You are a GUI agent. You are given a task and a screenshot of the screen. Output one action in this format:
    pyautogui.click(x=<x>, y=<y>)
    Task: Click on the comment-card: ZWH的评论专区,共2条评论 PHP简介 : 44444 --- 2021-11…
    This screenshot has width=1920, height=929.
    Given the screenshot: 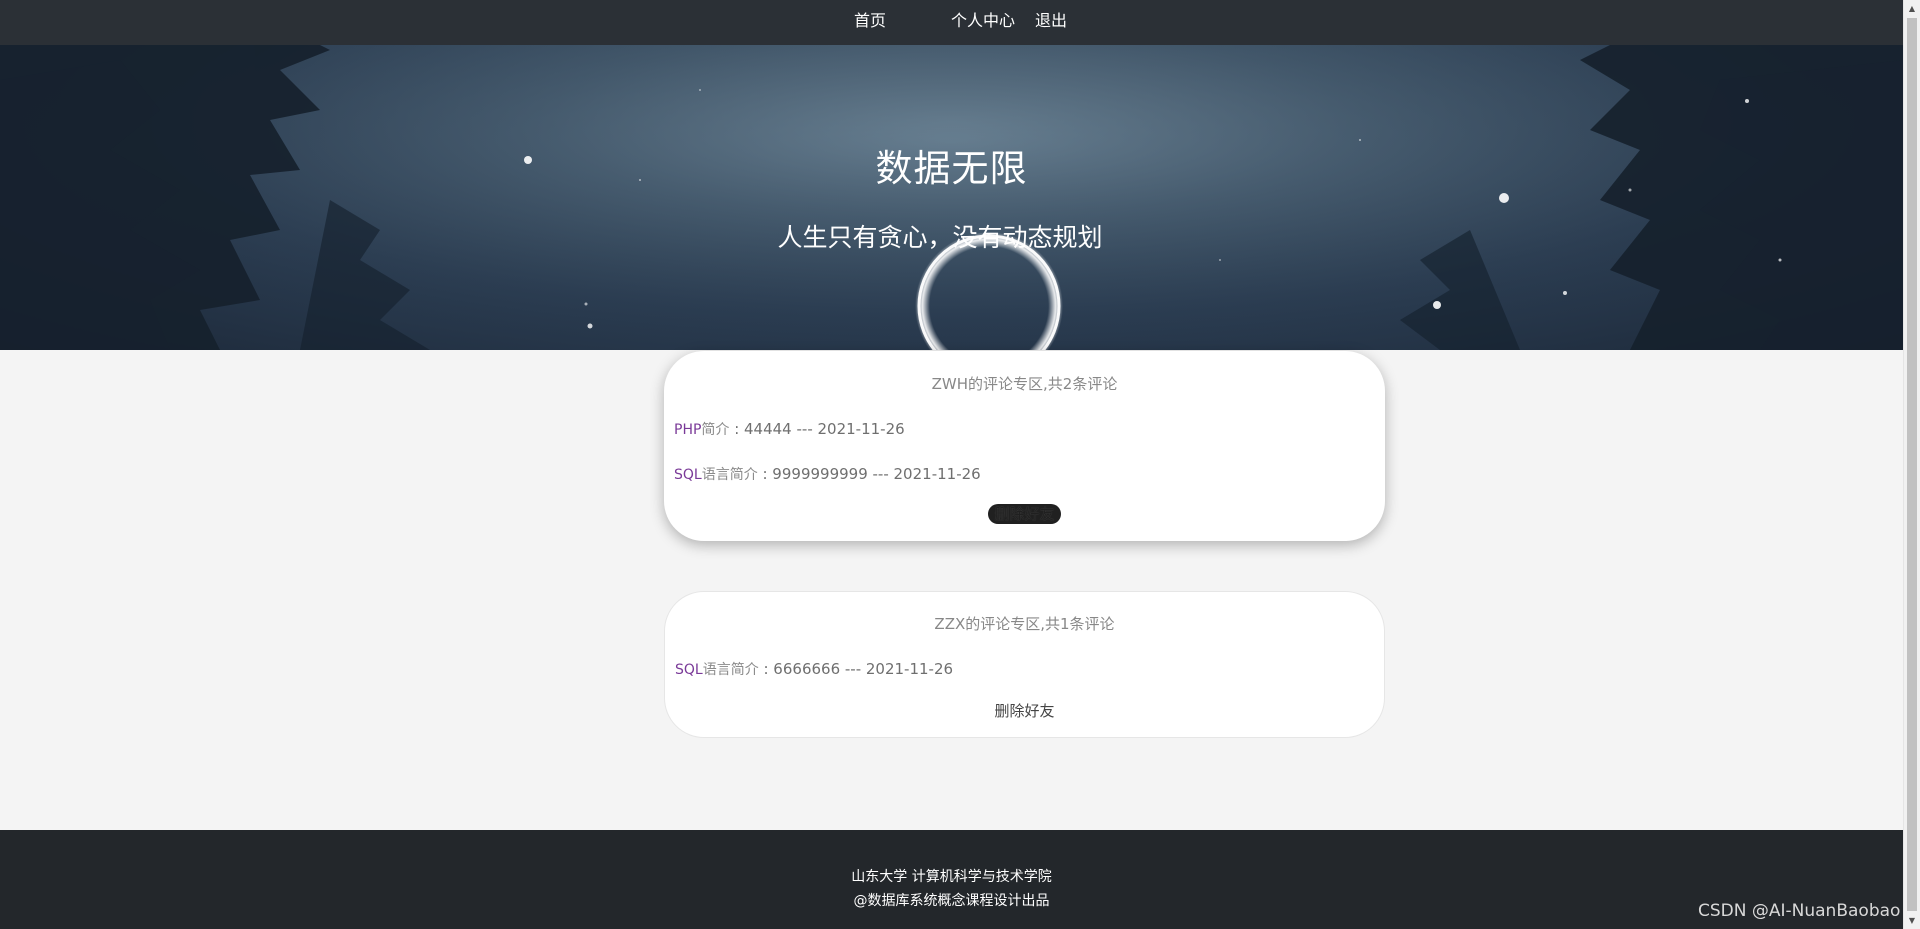 What is the action you would take?
    pyautogui.click(x=1024, y=446)
    